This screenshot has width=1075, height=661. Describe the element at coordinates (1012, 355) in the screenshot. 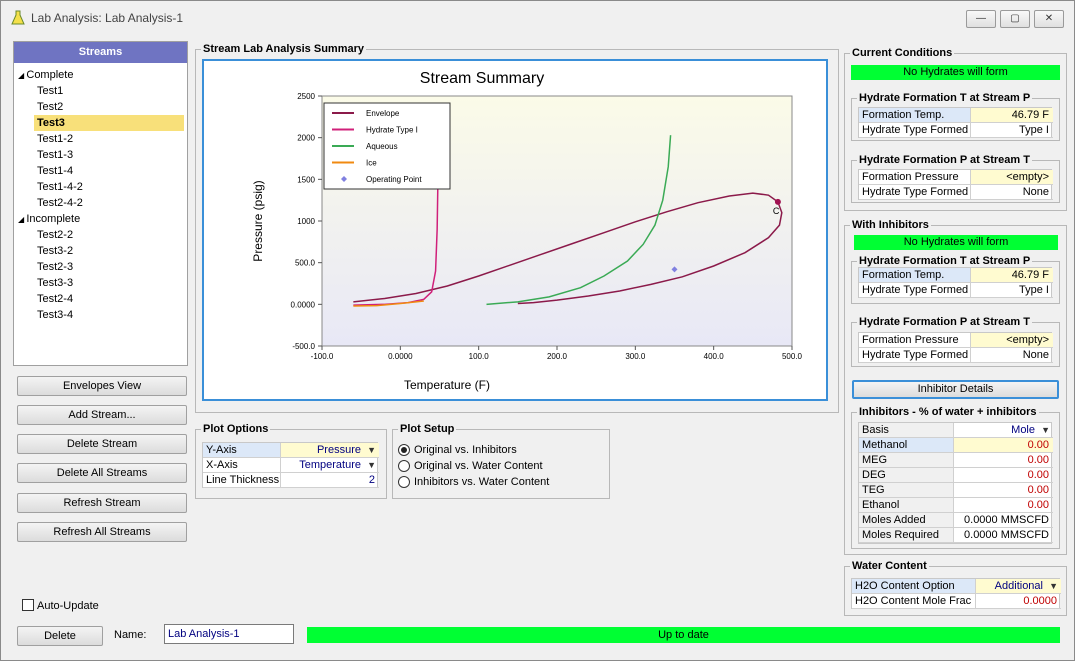

I see `inhib-hydrate-type-p-value: None` at that location.